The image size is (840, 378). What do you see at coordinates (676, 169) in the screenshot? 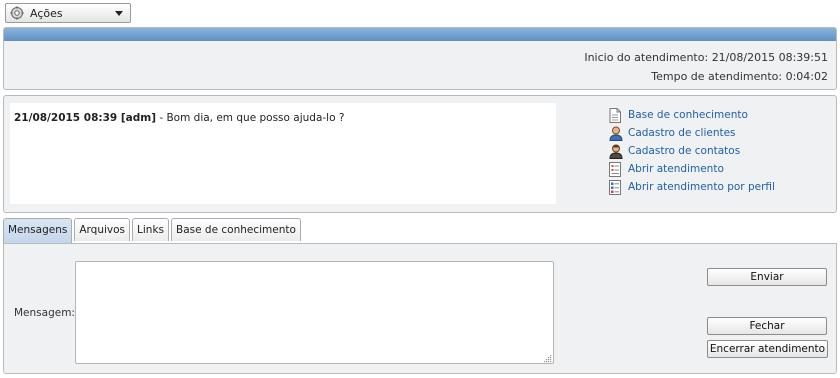
I see `link-label: Abrir atendimento` at bounding box center [676, 169].